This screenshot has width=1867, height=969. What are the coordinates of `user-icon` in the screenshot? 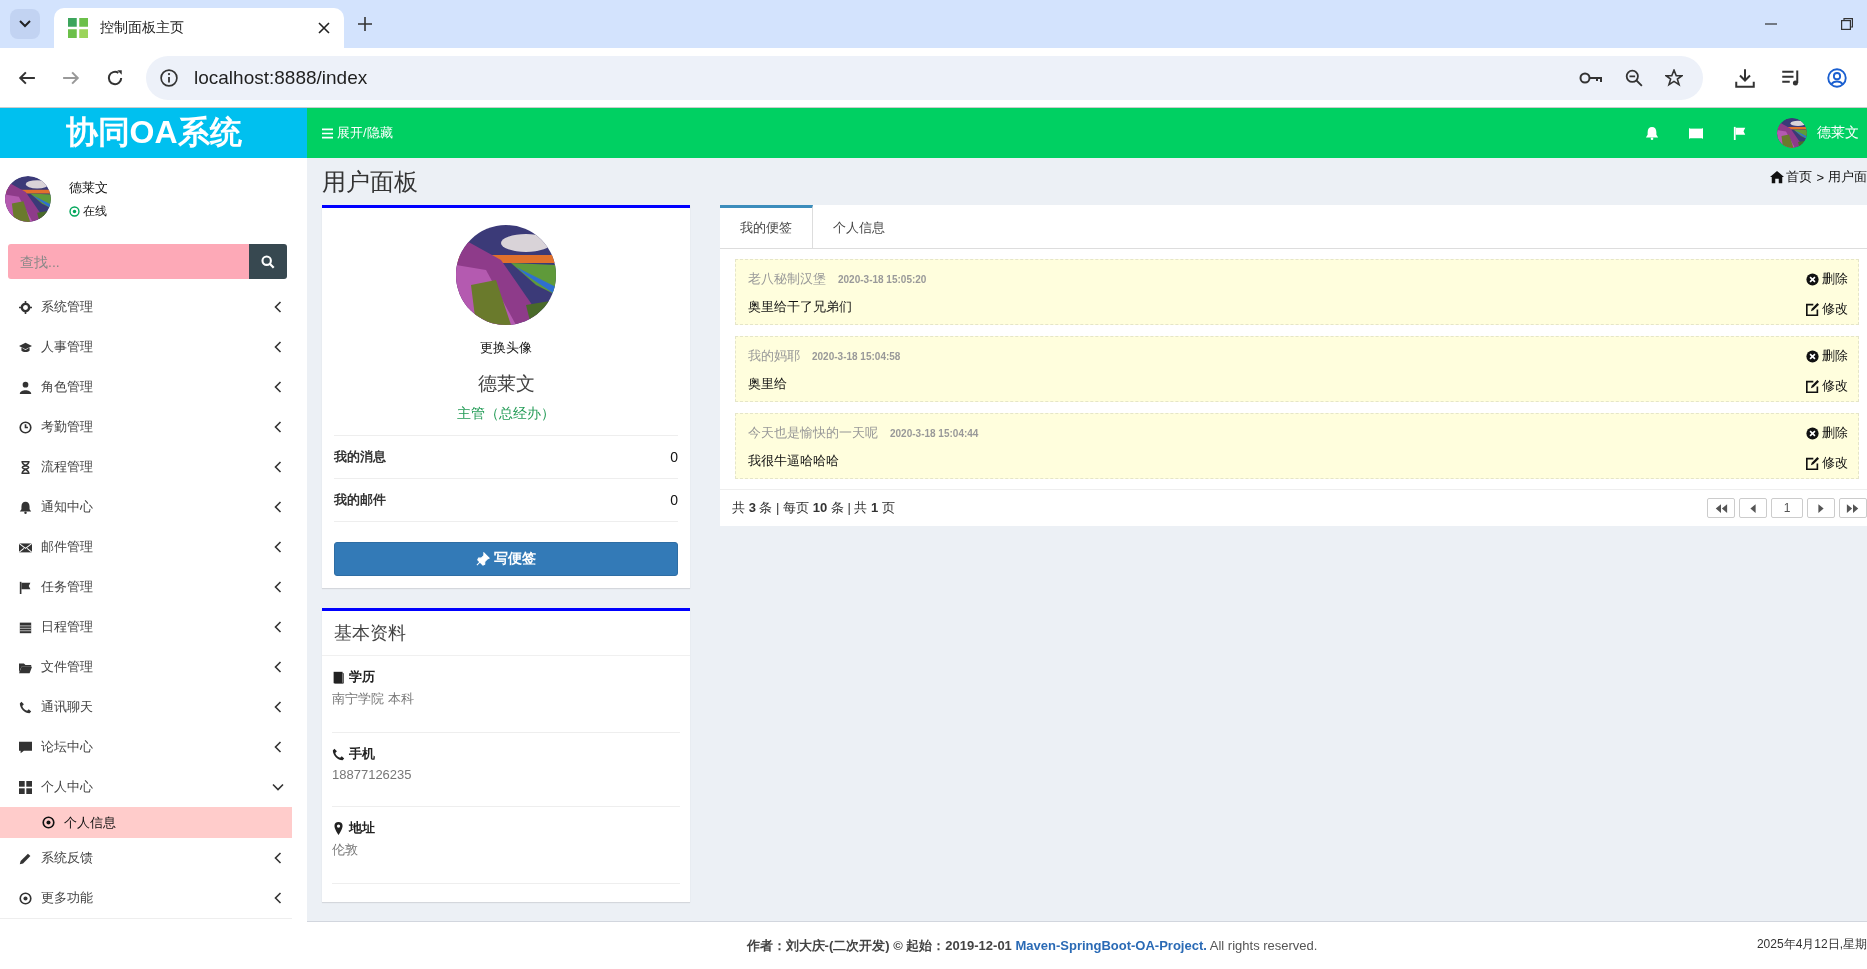 It's located at (25, 387).